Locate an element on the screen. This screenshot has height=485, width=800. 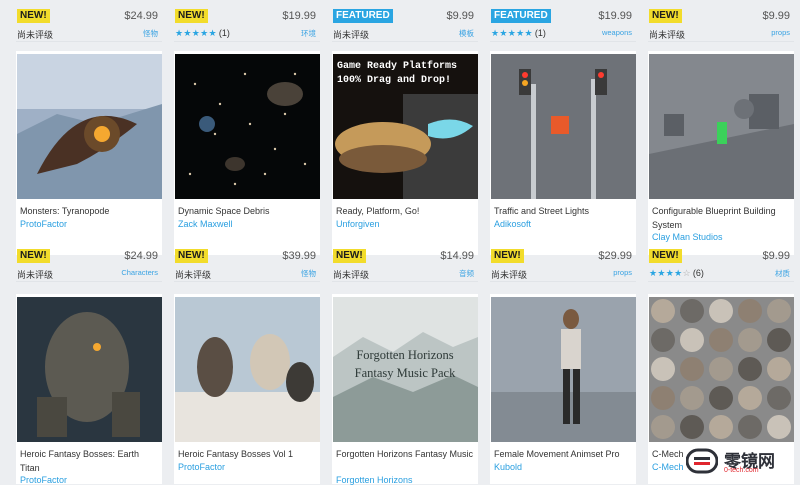
product-title: Ready, Platform, Go! is located at coordinates (406, 211).